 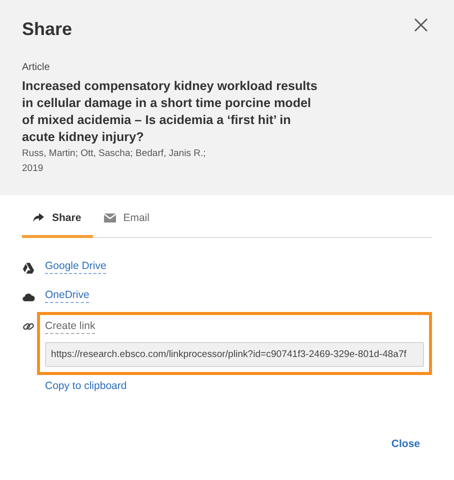 I want to click on tab: Email, so click(x=127, y=221).